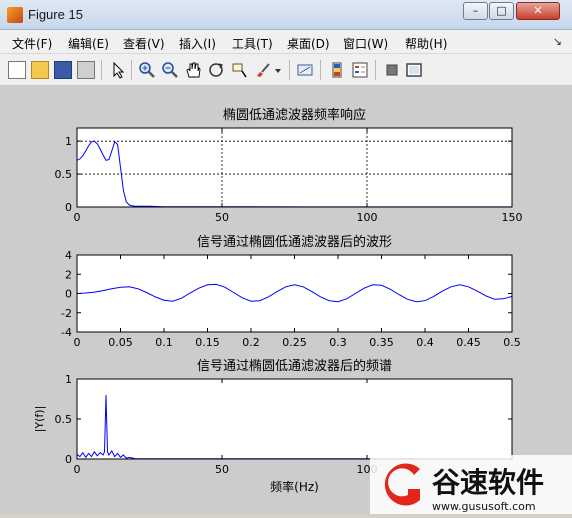 This screenshot has width=572, height=518. What do you see at coordinates (197, 43) in the screenshot?
I see `menu-insert: 插入(I)` at bounding box center [197, 43].